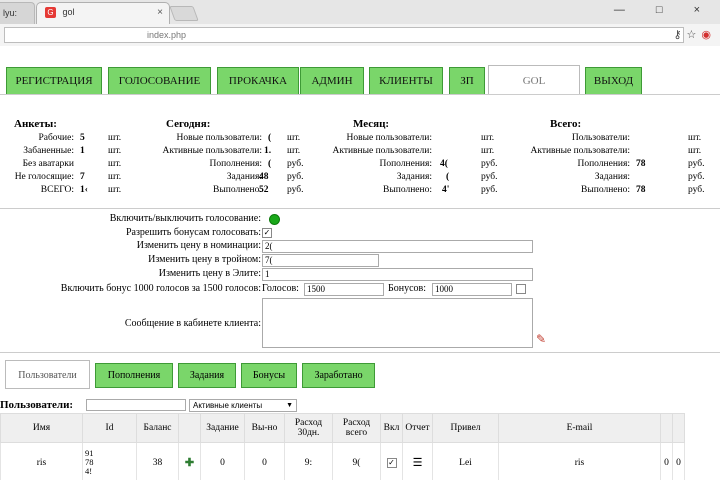 The width and height of the screenshot is (720, 480). I want to click on users-title: Пользователи:, so click(37, 405).